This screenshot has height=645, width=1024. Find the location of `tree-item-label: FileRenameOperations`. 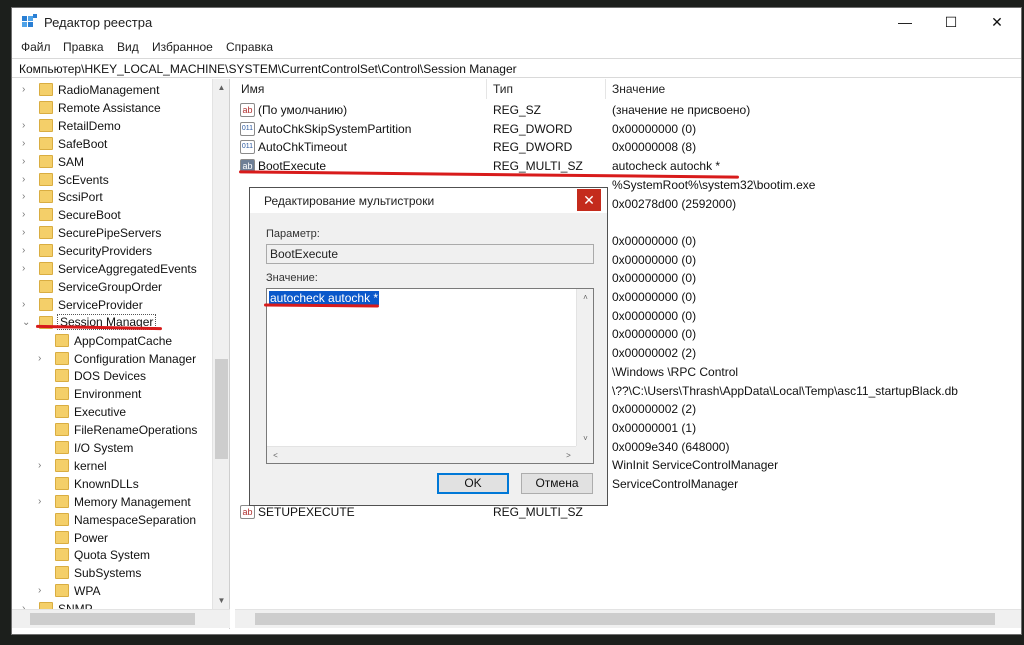

tree-item-label: FileRenameOperations is located at coordinates (136, 430).